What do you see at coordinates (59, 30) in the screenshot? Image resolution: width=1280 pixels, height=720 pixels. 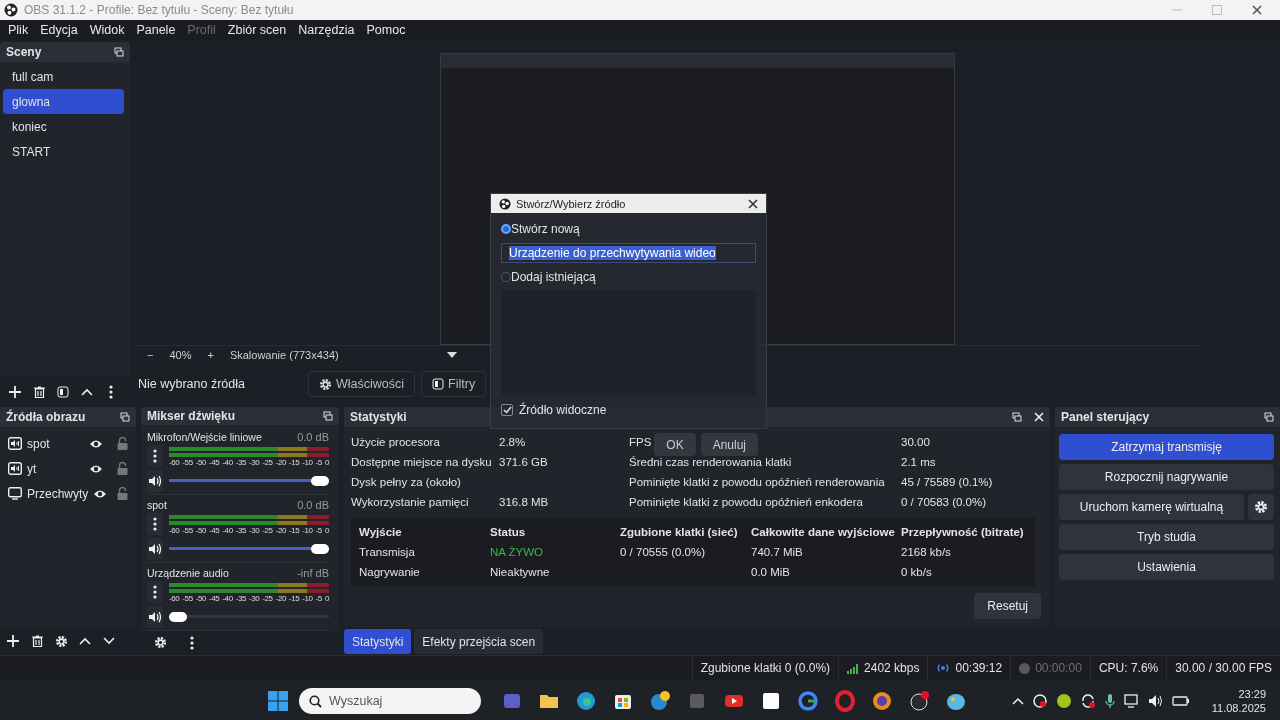 I see `menu-item: Edycja` at bounding box center [59, 30].